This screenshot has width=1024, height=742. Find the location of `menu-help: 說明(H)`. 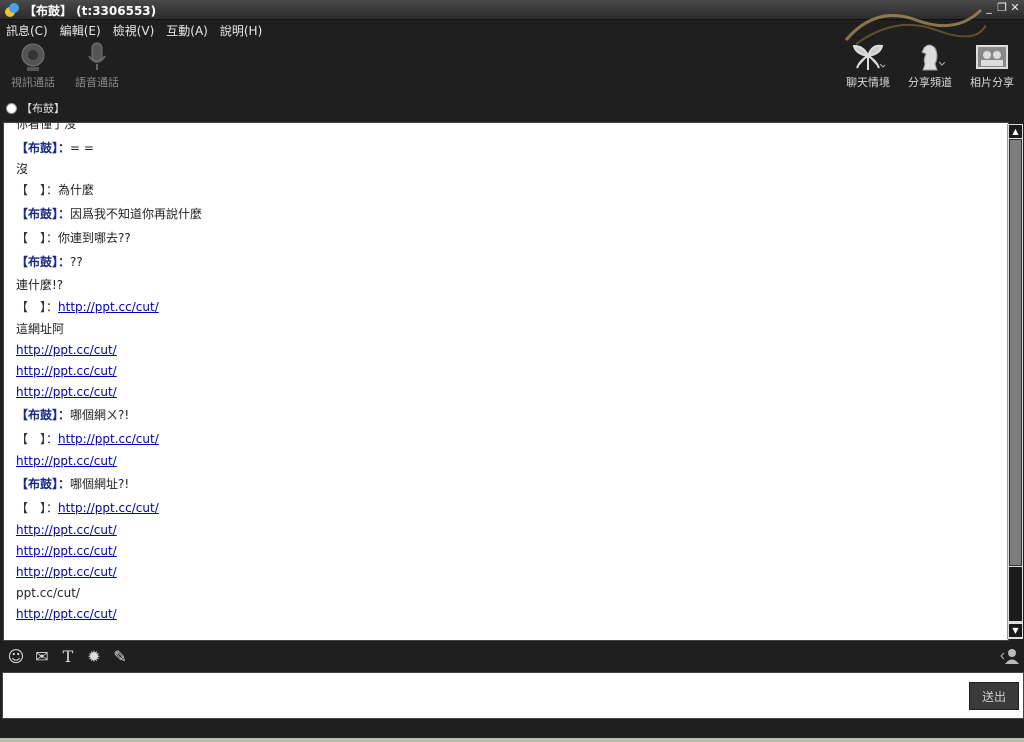

menu-help: 說明(H) is located at coordinates (241, 30).